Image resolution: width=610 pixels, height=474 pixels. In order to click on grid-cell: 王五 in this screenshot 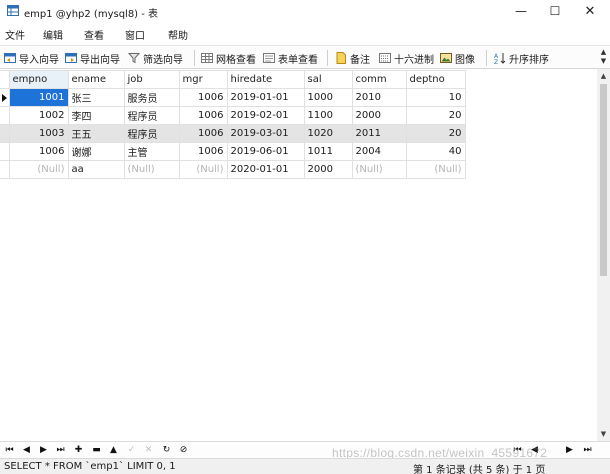, I will do `click(96, 133)`.